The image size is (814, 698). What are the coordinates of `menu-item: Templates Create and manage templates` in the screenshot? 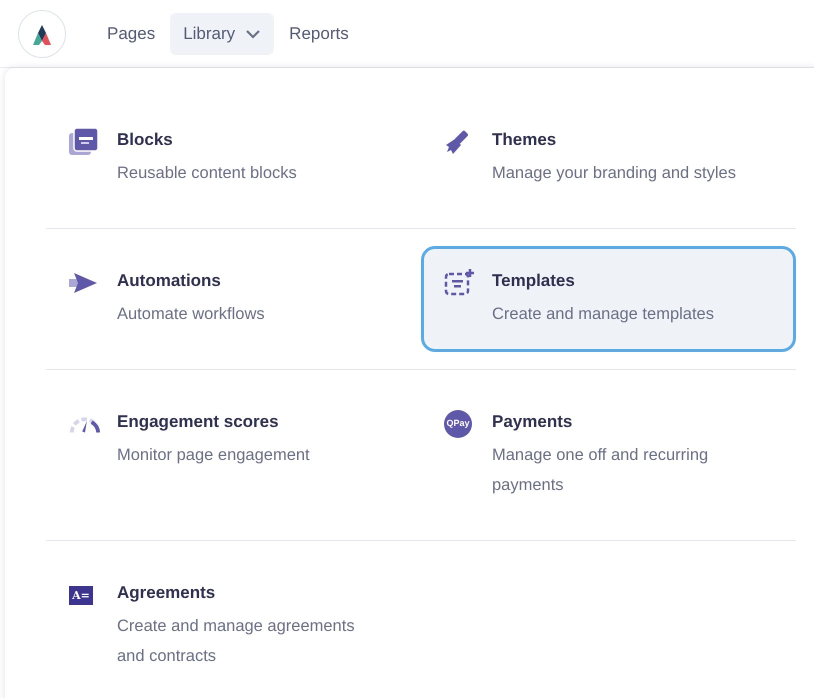 It's located at (608, 299).